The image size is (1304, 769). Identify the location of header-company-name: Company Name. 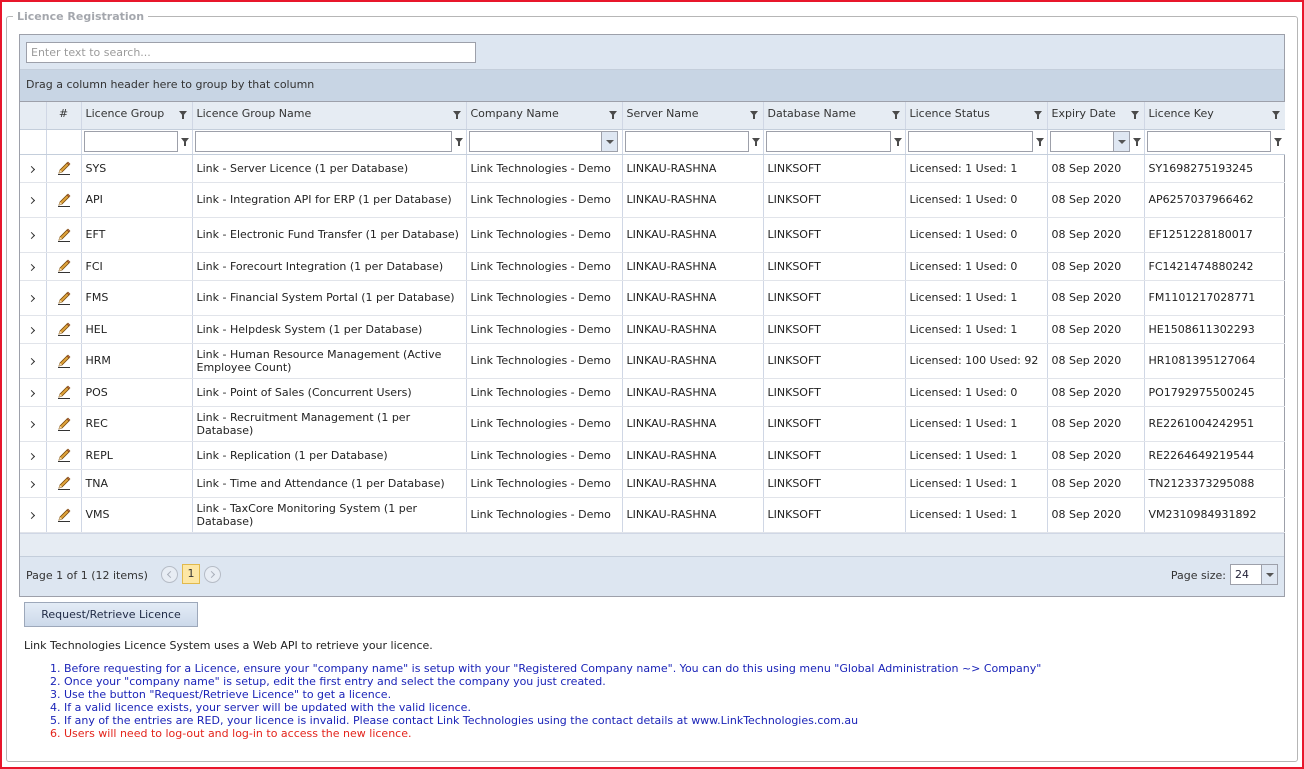
(544, 116).